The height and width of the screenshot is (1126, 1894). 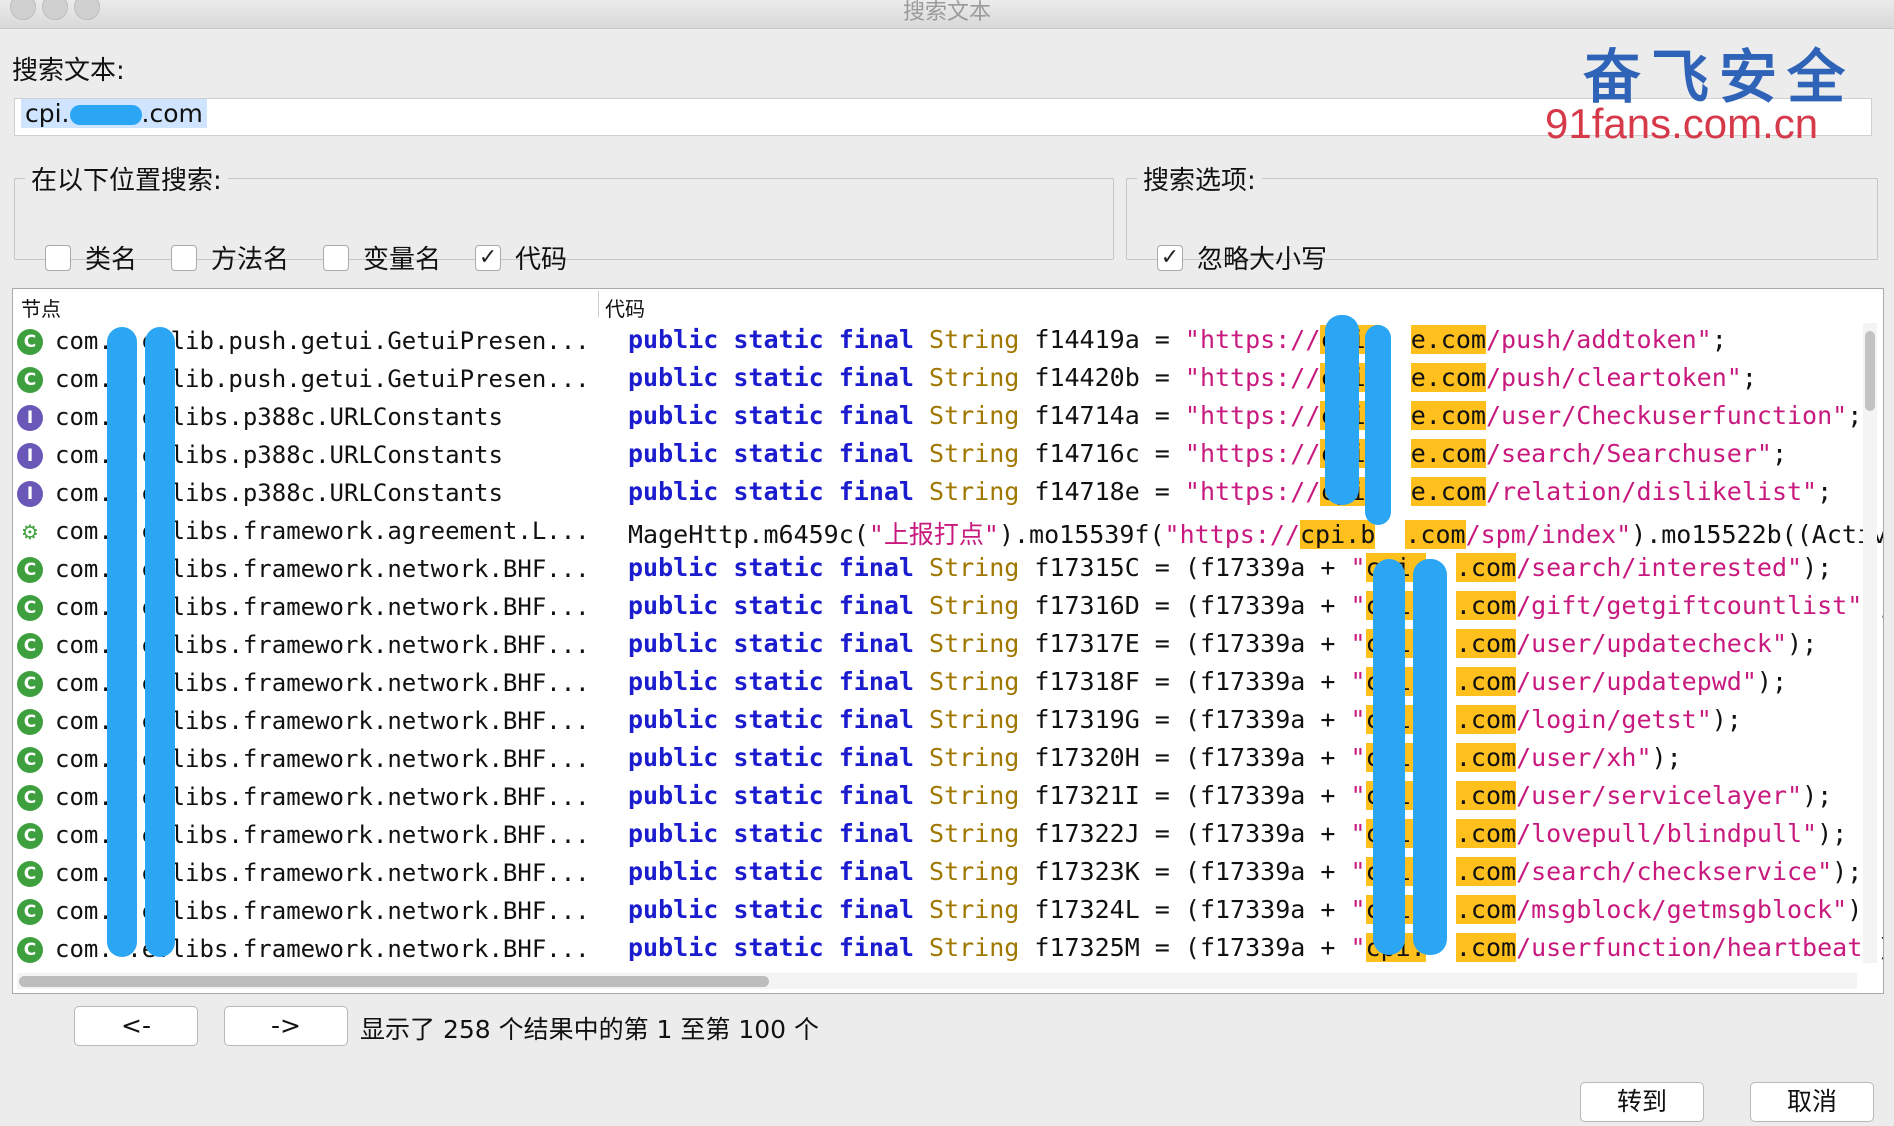 I want to click on code-token: f17325M = (f17339a +, so click(x=1192, y=947).